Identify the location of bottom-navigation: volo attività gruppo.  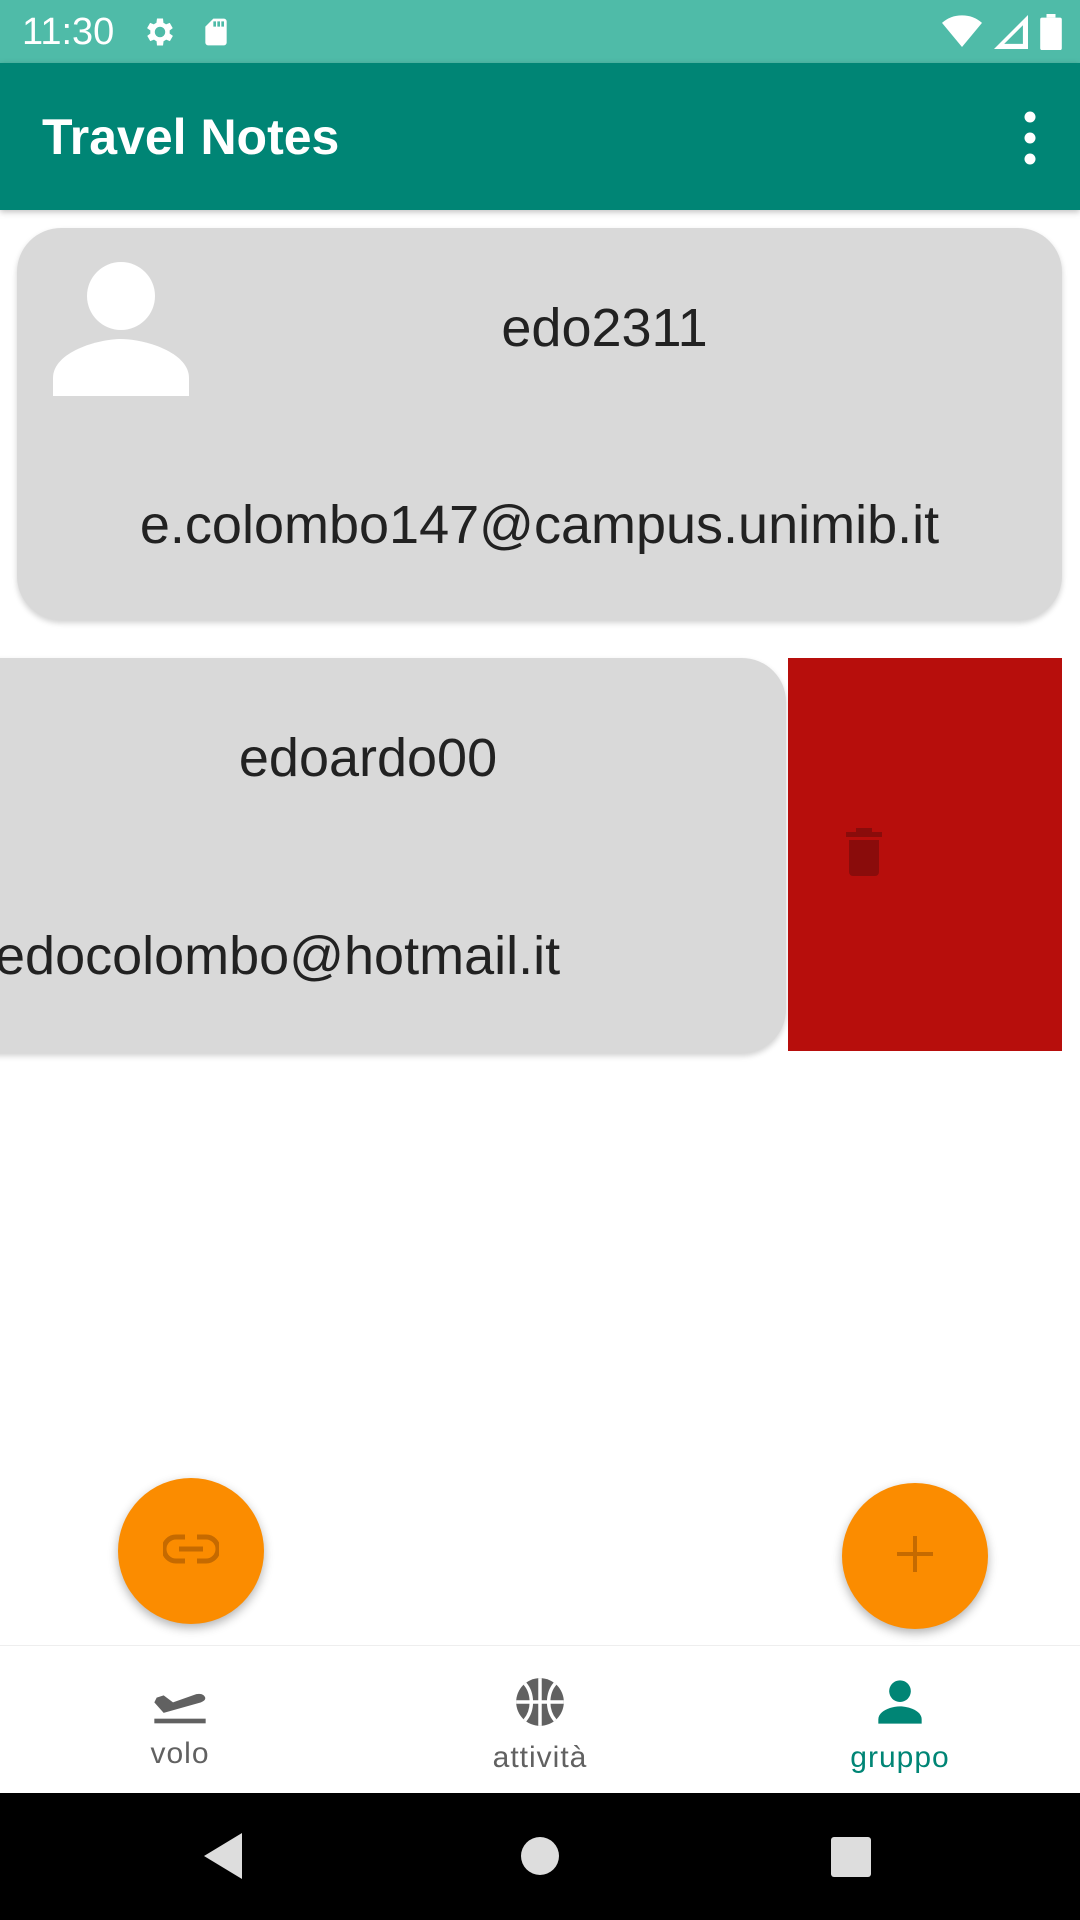
(540, 1719).